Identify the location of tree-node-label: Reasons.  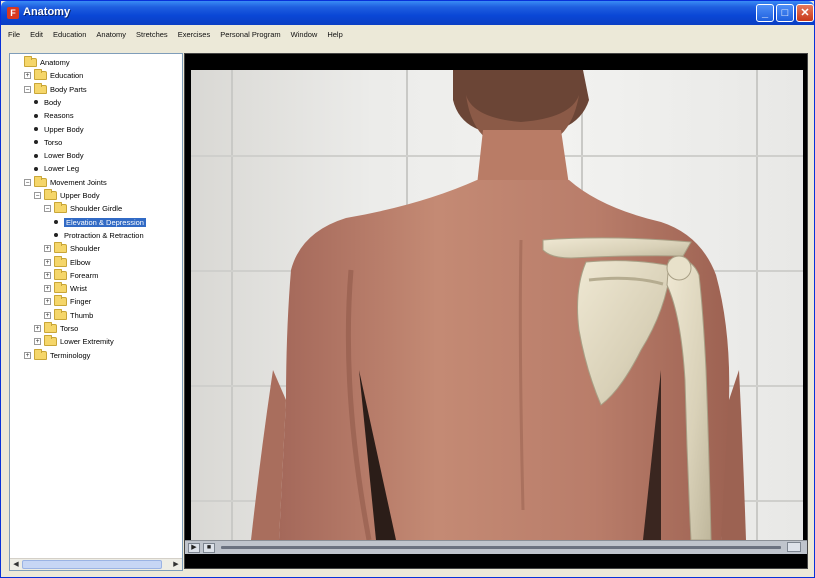
(59, 115).